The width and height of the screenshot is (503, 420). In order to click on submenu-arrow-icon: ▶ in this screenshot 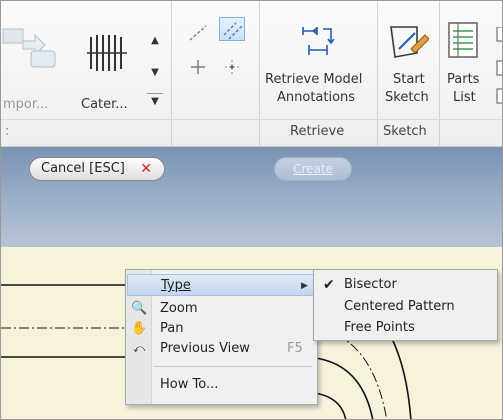, I will do `click(304, 286)`.